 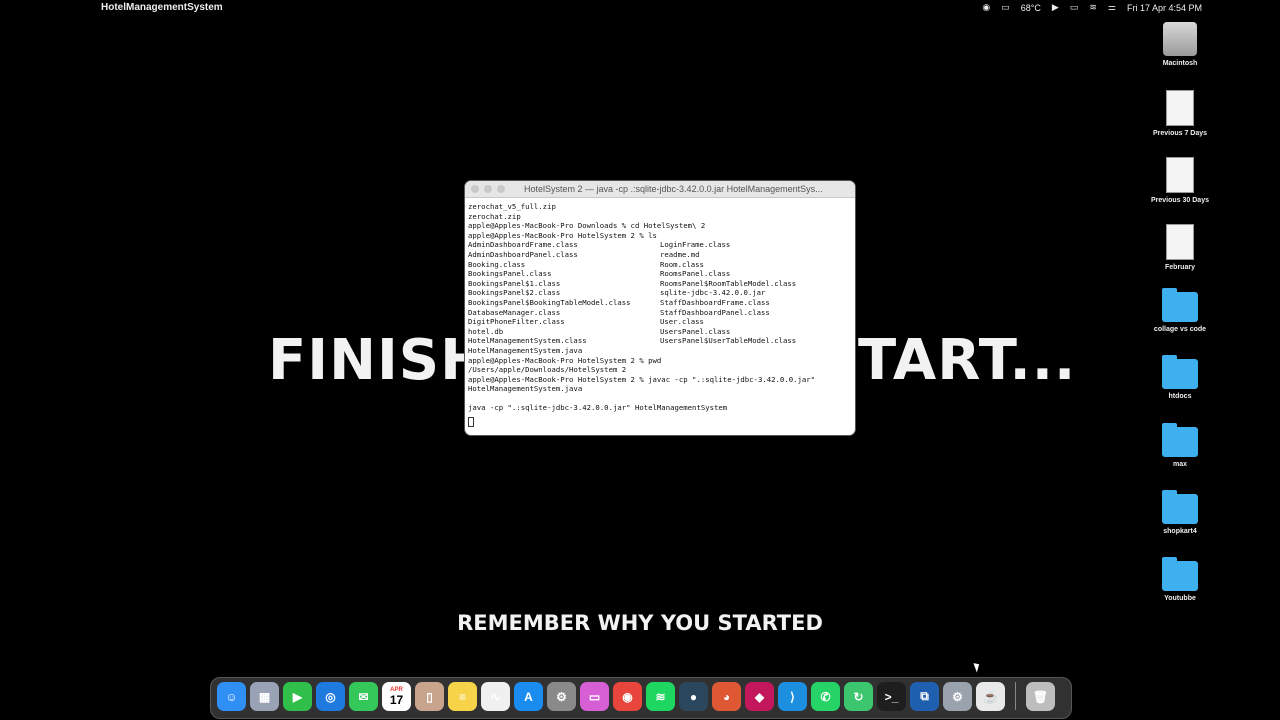 I want to click on desktop-icon-macintosh: Macintosh, so click(x=1180, y=44).